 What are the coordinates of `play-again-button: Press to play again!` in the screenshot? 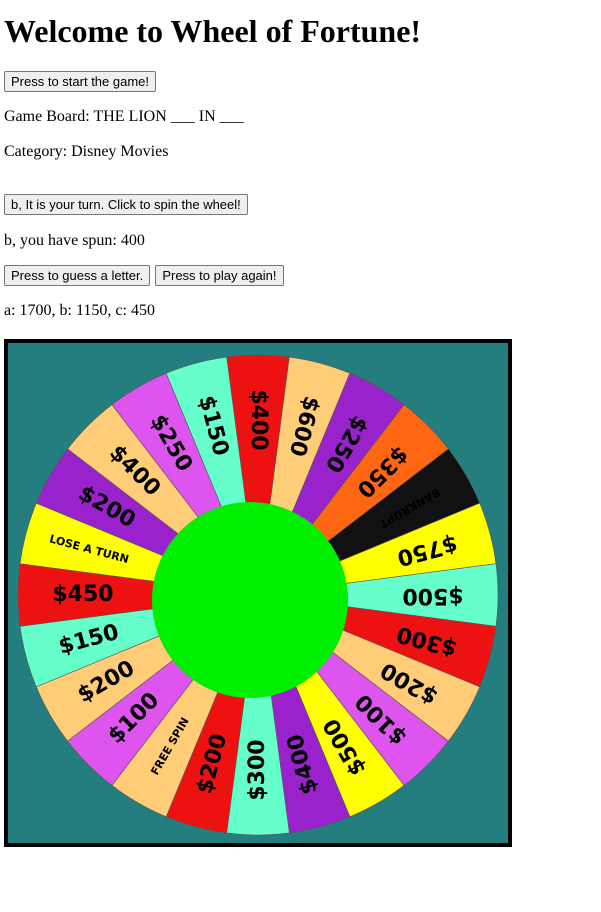 It's located at (219, 275).